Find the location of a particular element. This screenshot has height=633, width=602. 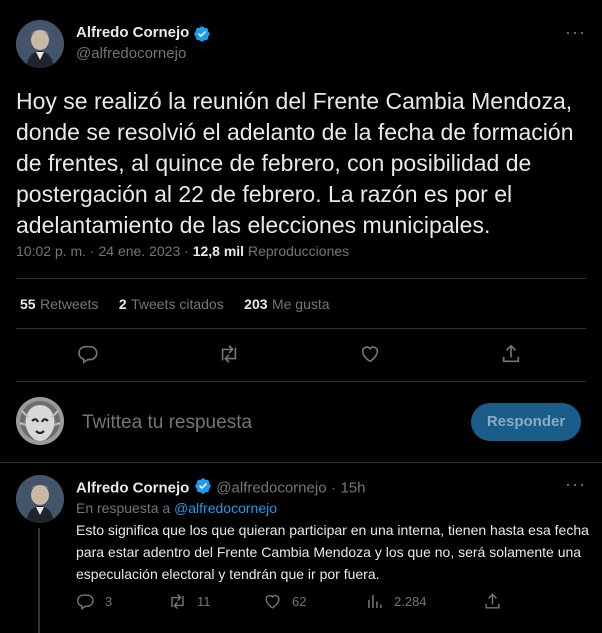

reply-author-avatar is located at coordinates (40, 499).